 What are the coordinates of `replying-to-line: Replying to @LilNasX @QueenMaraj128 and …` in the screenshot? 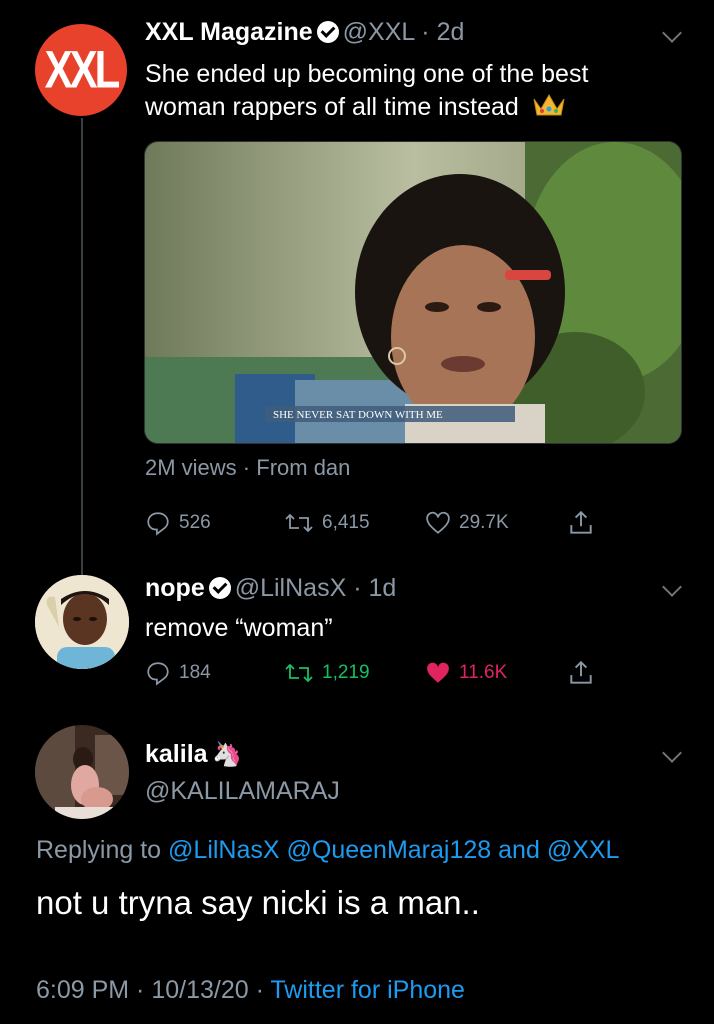 It's located at (327, 850).